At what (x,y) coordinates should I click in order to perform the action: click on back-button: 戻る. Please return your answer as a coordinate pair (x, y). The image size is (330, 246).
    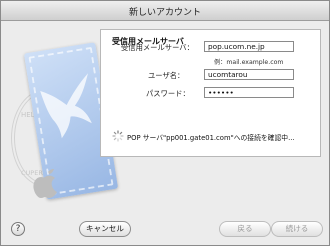
    Looking at the image, I should click on (245, 229).